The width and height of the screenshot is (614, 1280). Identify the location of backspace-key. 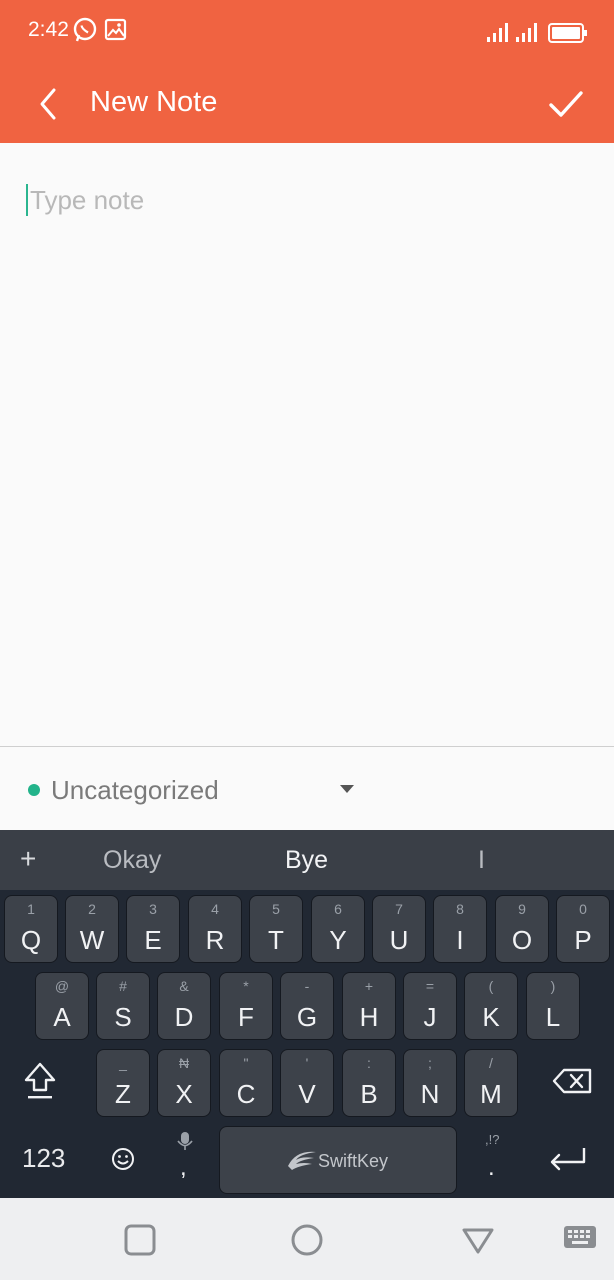
(573, 1081).